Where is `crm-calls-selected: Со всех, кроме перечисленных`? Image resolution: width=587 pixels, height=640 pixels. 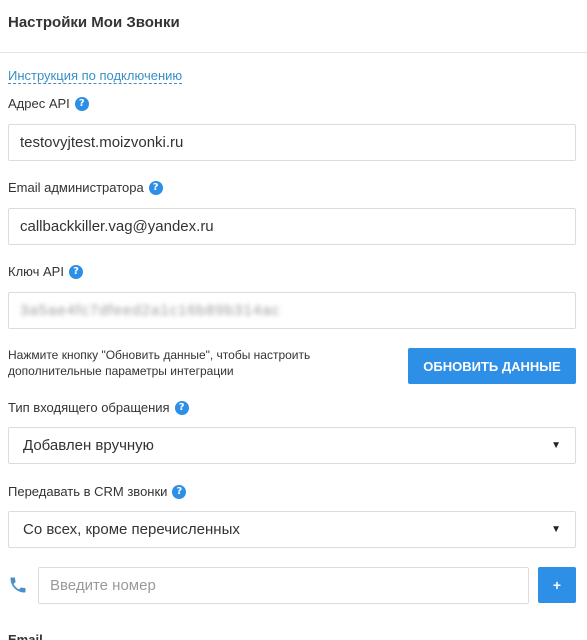 crm-calls-selected: Со всех, кроме перечисленных is located at coordinates (131, 529).